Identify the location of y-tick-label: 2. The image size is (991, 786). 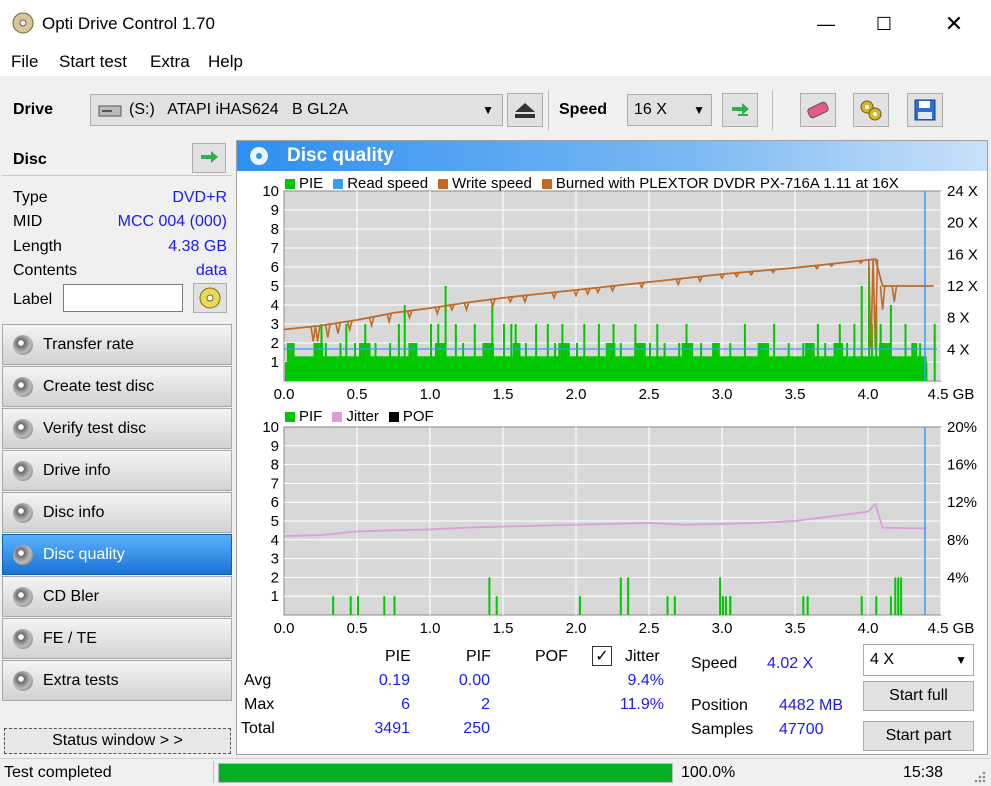
(275, 577).